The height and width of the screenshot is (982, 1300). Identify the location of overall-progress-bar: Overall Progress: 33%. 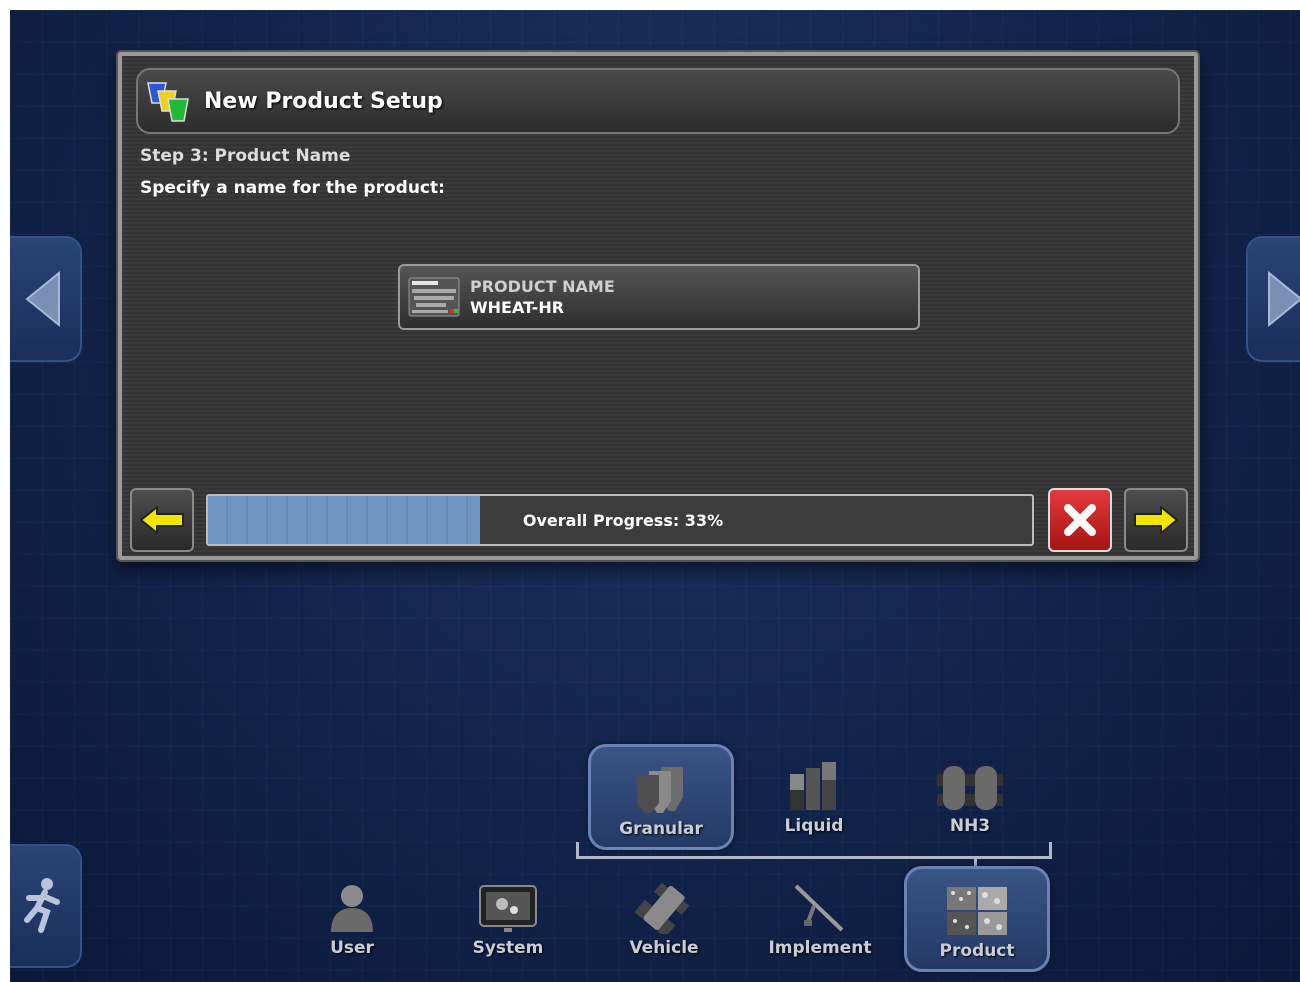
(620, 520).